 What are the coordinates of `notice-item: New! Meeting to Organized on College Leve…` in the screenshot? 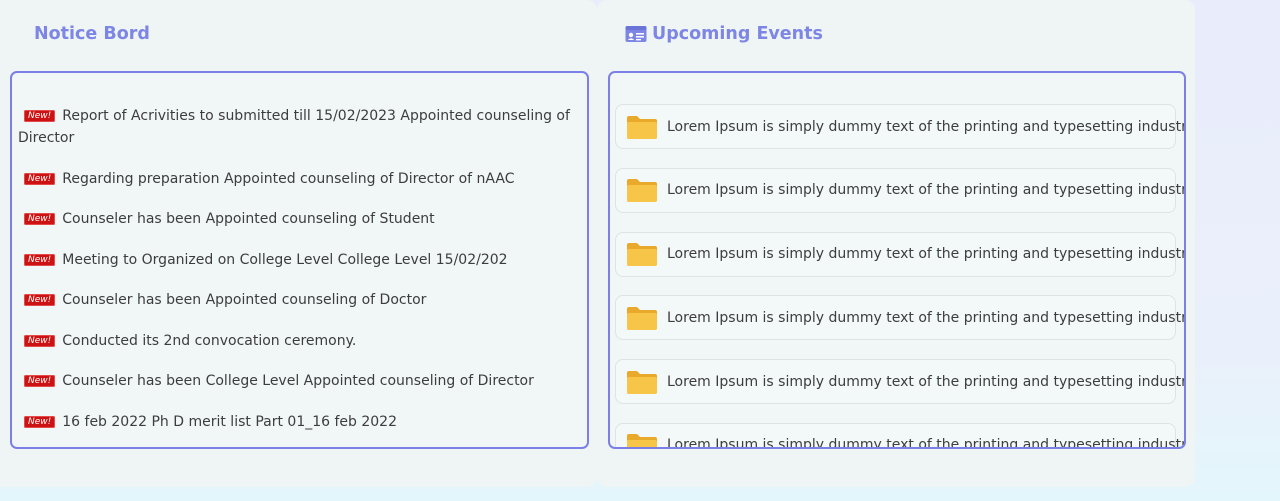 It's located at (298, 260).